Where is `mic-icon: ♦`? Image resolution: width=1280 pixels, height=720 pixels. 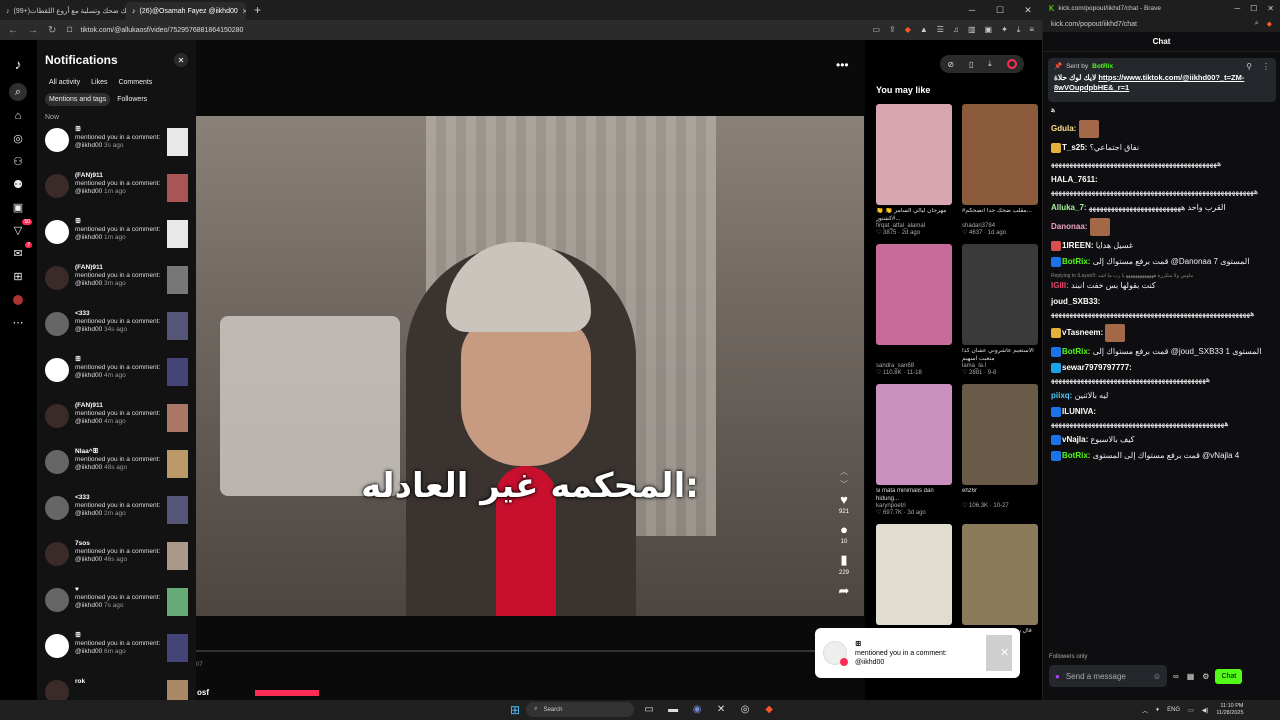
mic-icon: ♦ is located at coordinates (1157, 710).